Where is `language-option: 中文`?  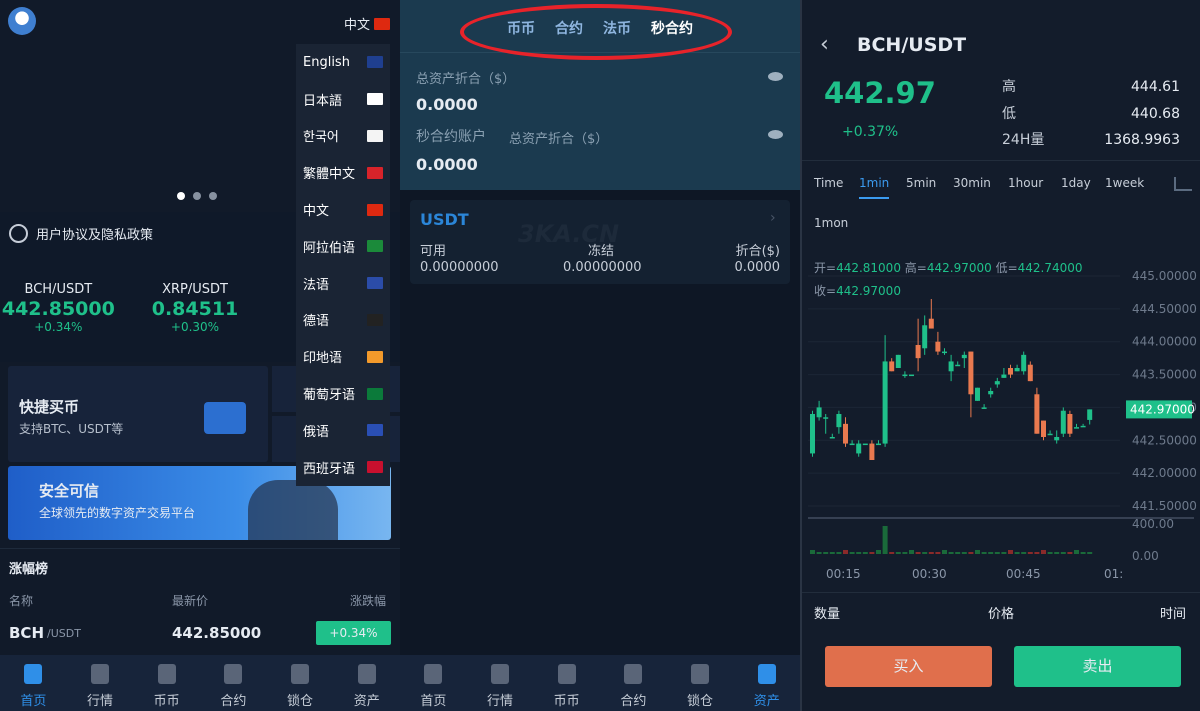 language-option: 中文 is located at coordinates (343, 209).